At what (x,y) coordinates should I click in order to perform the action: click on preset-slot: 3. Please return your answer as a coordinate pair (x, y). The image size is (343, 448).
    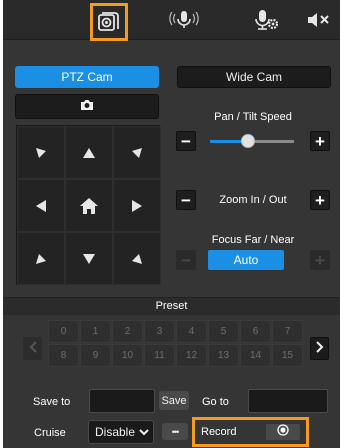
    Looking at the image, I should click on (159, 331).